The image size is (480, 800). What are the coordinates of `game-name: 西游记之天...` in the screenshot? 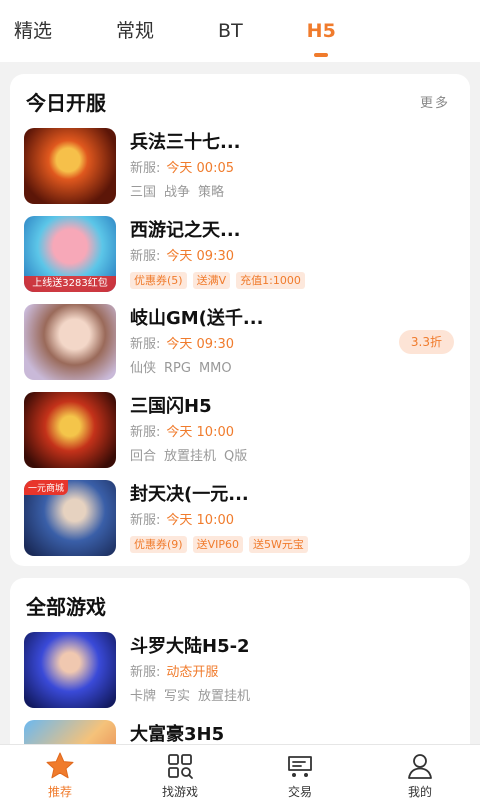 It's located at (185, 230).